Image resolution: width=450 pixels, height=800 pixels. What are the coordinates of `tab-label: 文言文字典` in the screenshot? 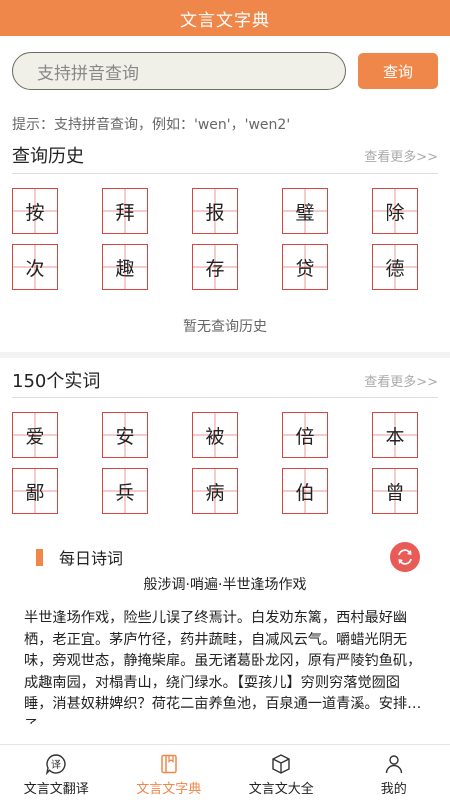 It's located at (169, 789).